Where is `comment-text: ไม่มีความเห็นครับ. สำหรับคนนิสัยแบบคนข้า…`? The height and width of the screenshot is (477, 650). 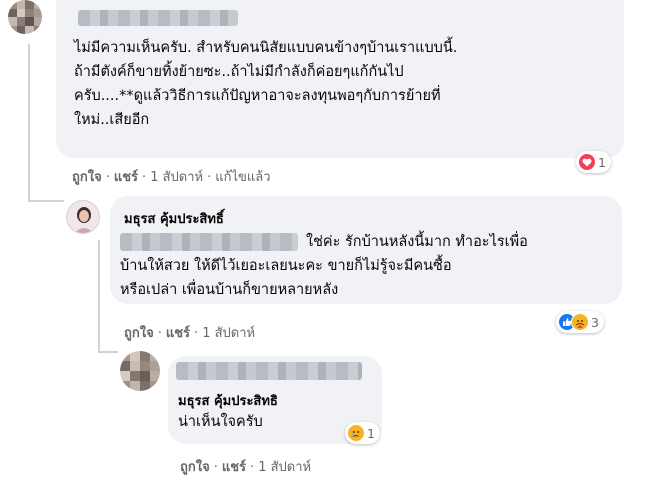 comment-text: ไม่มีความเห็นครับ. สำหรับคนนิสัยแบบคนข้า… is located at coordinates (265, 84).